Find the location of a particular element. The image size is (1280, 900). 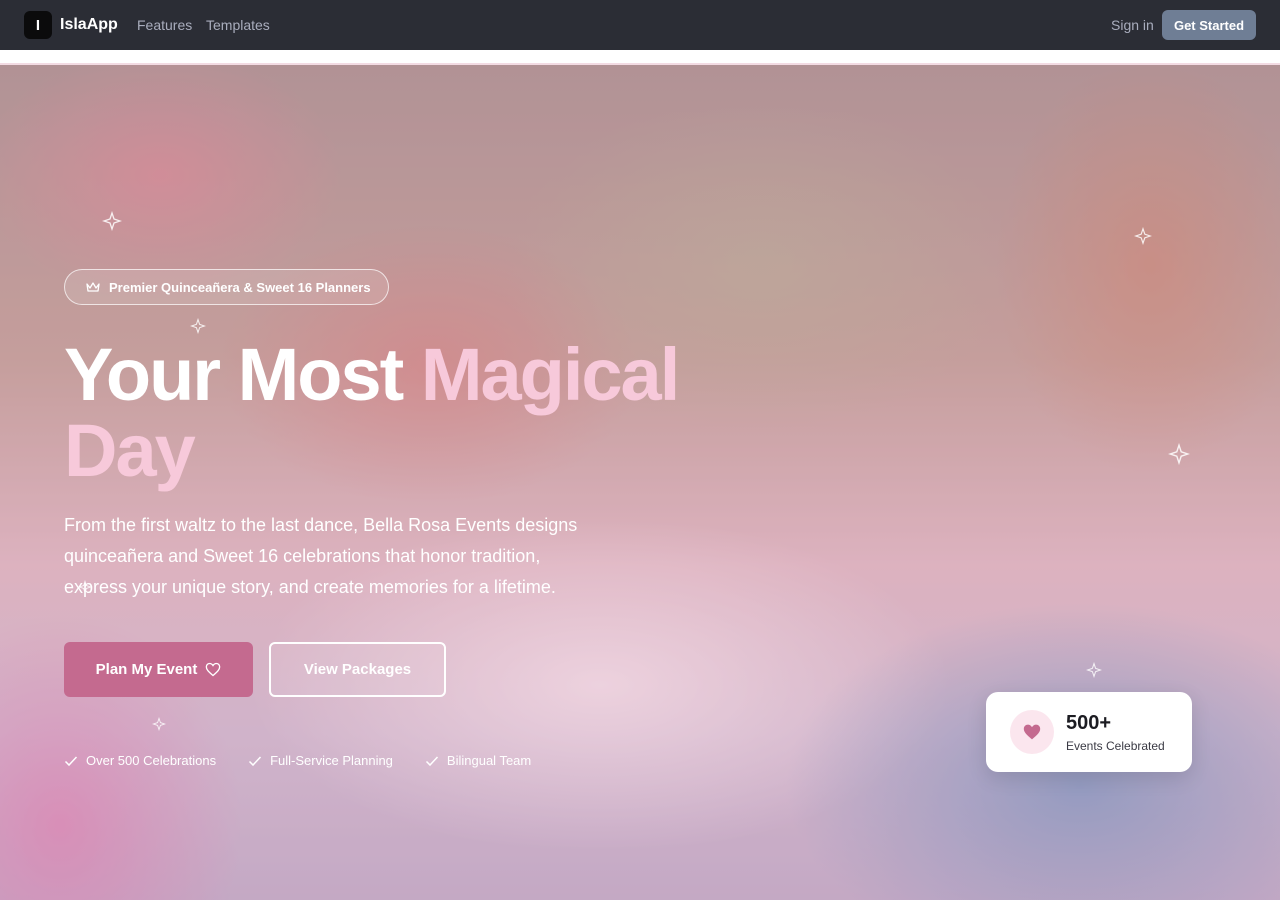

feature-item: Over 500 Celebrations is located at coordinates (140, 760).